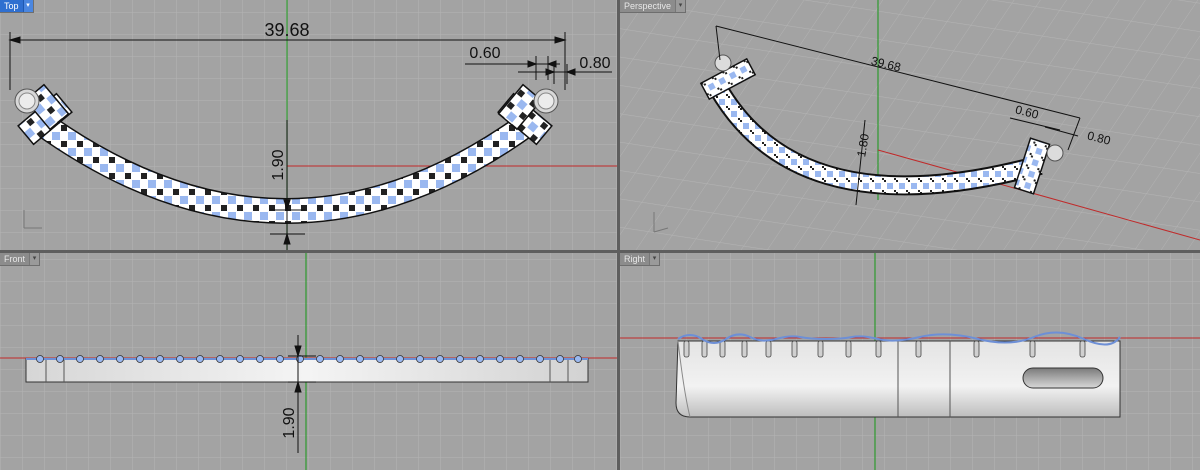  What do you see at coordinates (600, 251) in the screenshot?
I see `viewport-divider-horizontal` at bounding box center [600, 251].